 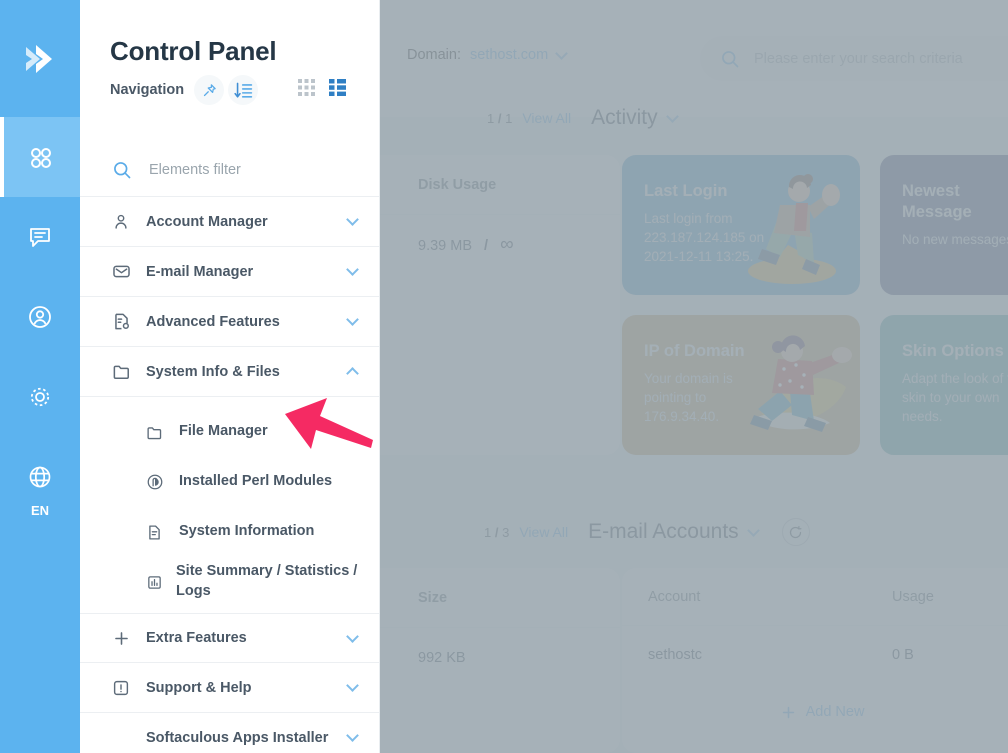 I want to click on app-logo, so click(x=40, y=58).